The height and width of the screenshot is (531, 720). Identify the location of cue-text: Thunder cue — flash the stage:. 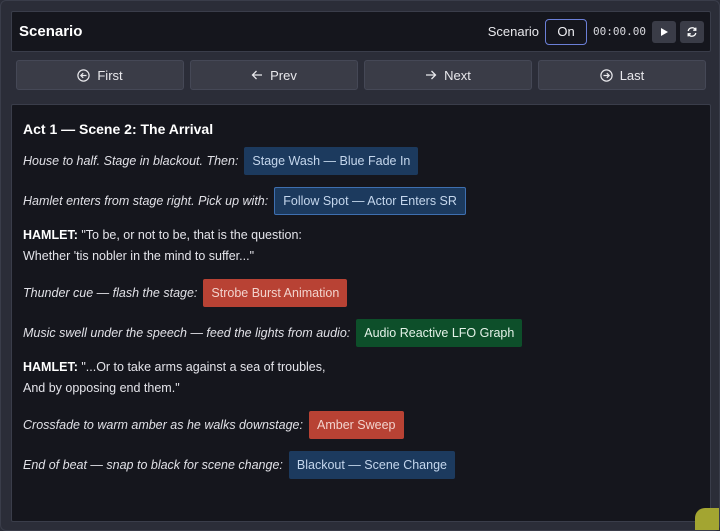
(110, 293).